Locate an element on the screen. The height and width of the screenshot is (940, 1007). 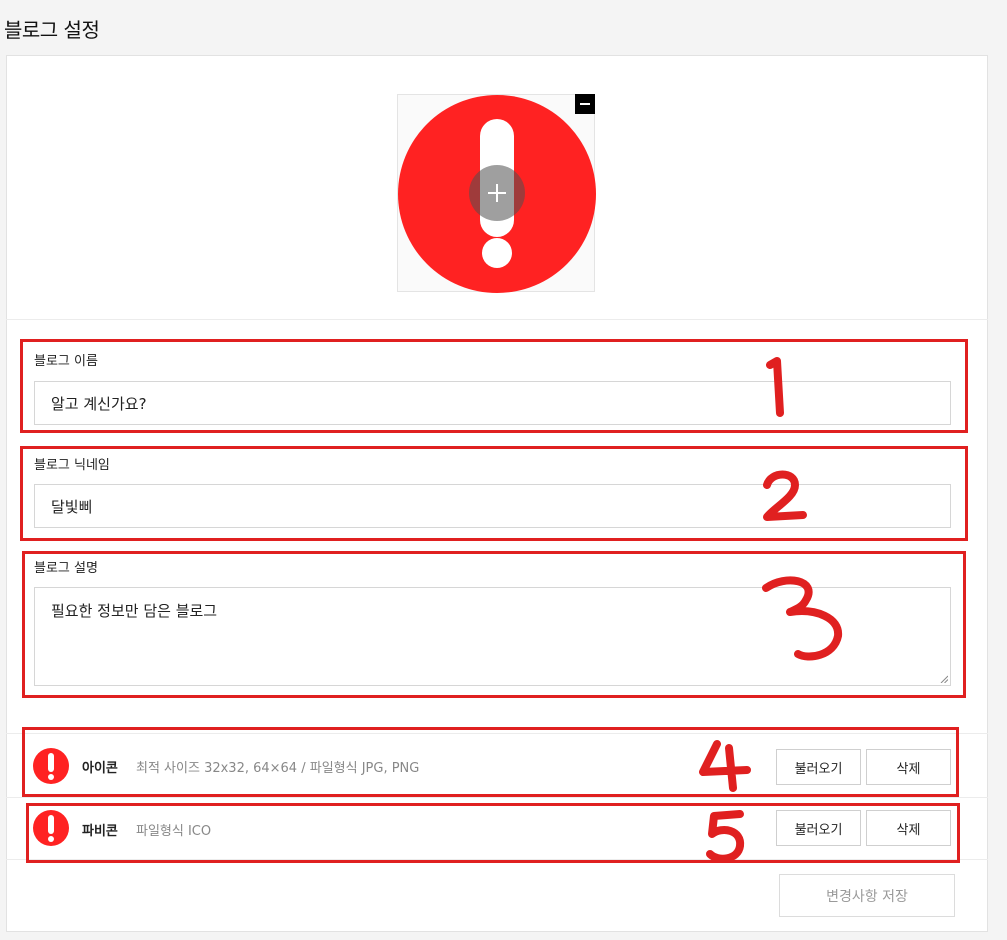
add-logo-button is located at coordinates (497, 193).